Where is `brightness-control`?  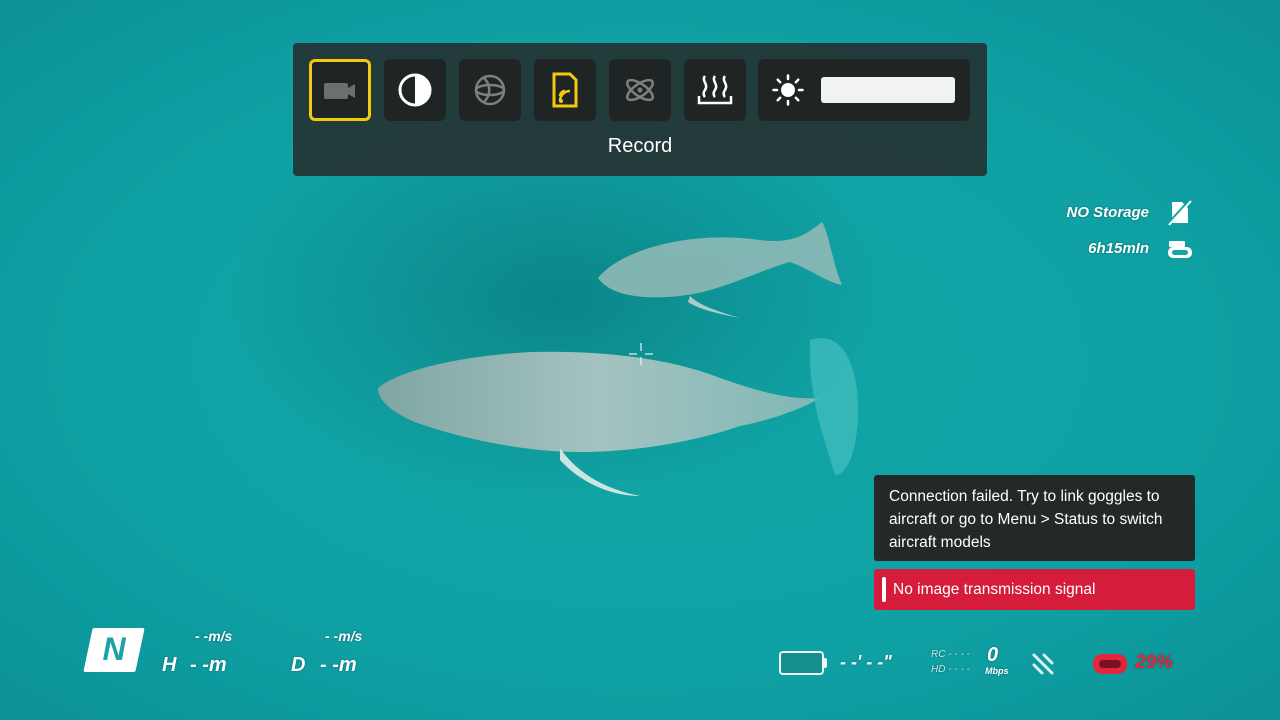
brightness-control is located at coordinates (864, 90).